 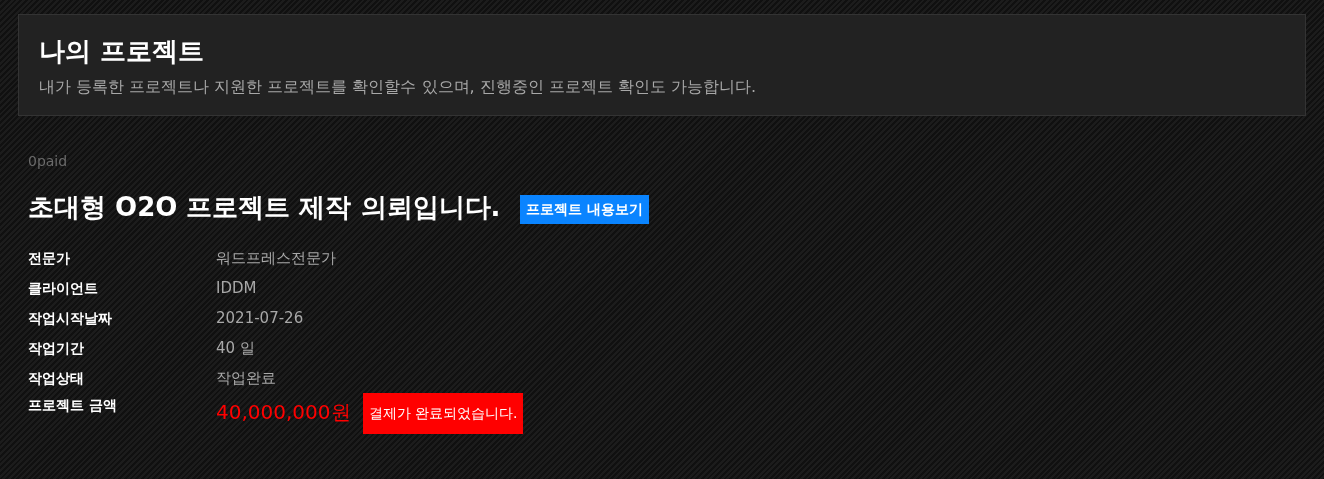 What do you see at coordinates (398, 87) in the screenshot?
I see `page-description: 내가 등록한 프로젝트나 지원한 프로젝트를 확인할수 있으며, 진행중인 프로젝트 확인도 가능합니다.` at bounding box center [398, 87].